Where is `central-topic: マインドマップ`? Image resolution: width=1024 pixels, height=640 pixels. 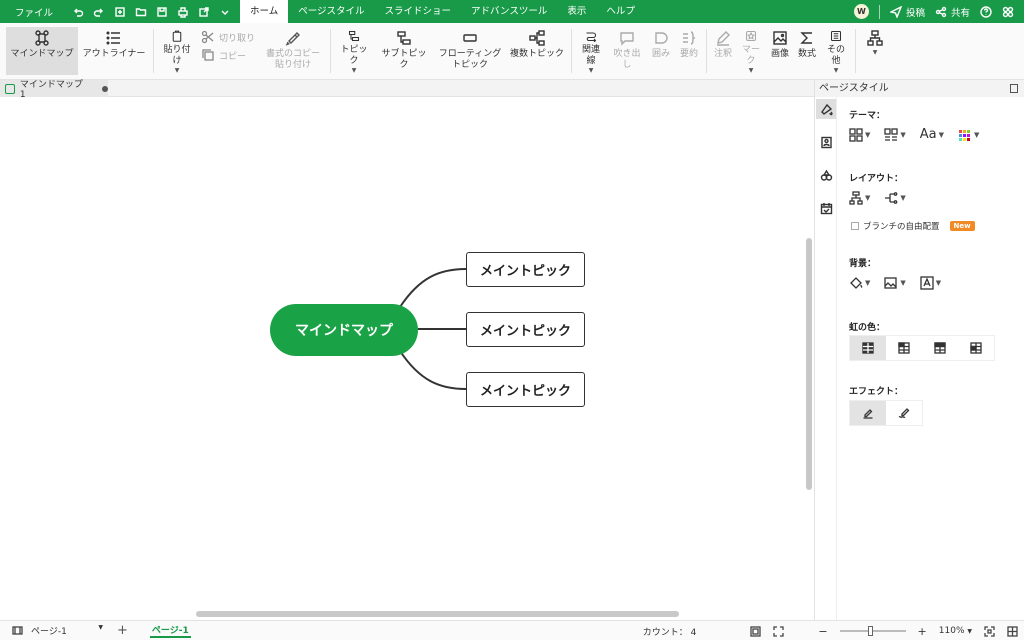
central-topic: マインドマップ is located at coordinates (344, 330).